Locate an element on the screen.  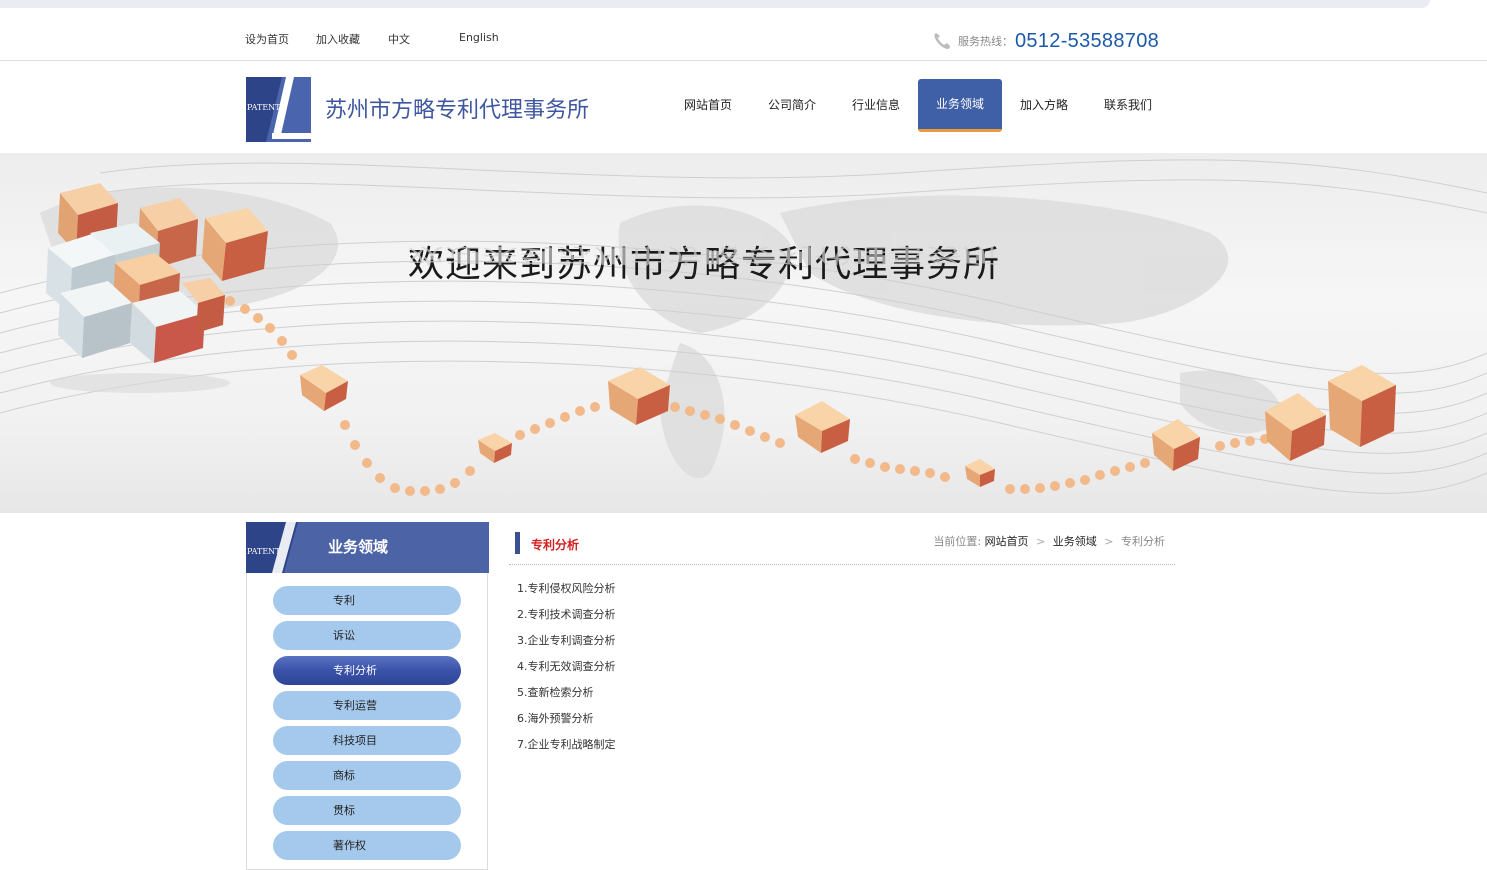
list-item: 1.专利侵权风险分析 is located at coordinates (566, 593).